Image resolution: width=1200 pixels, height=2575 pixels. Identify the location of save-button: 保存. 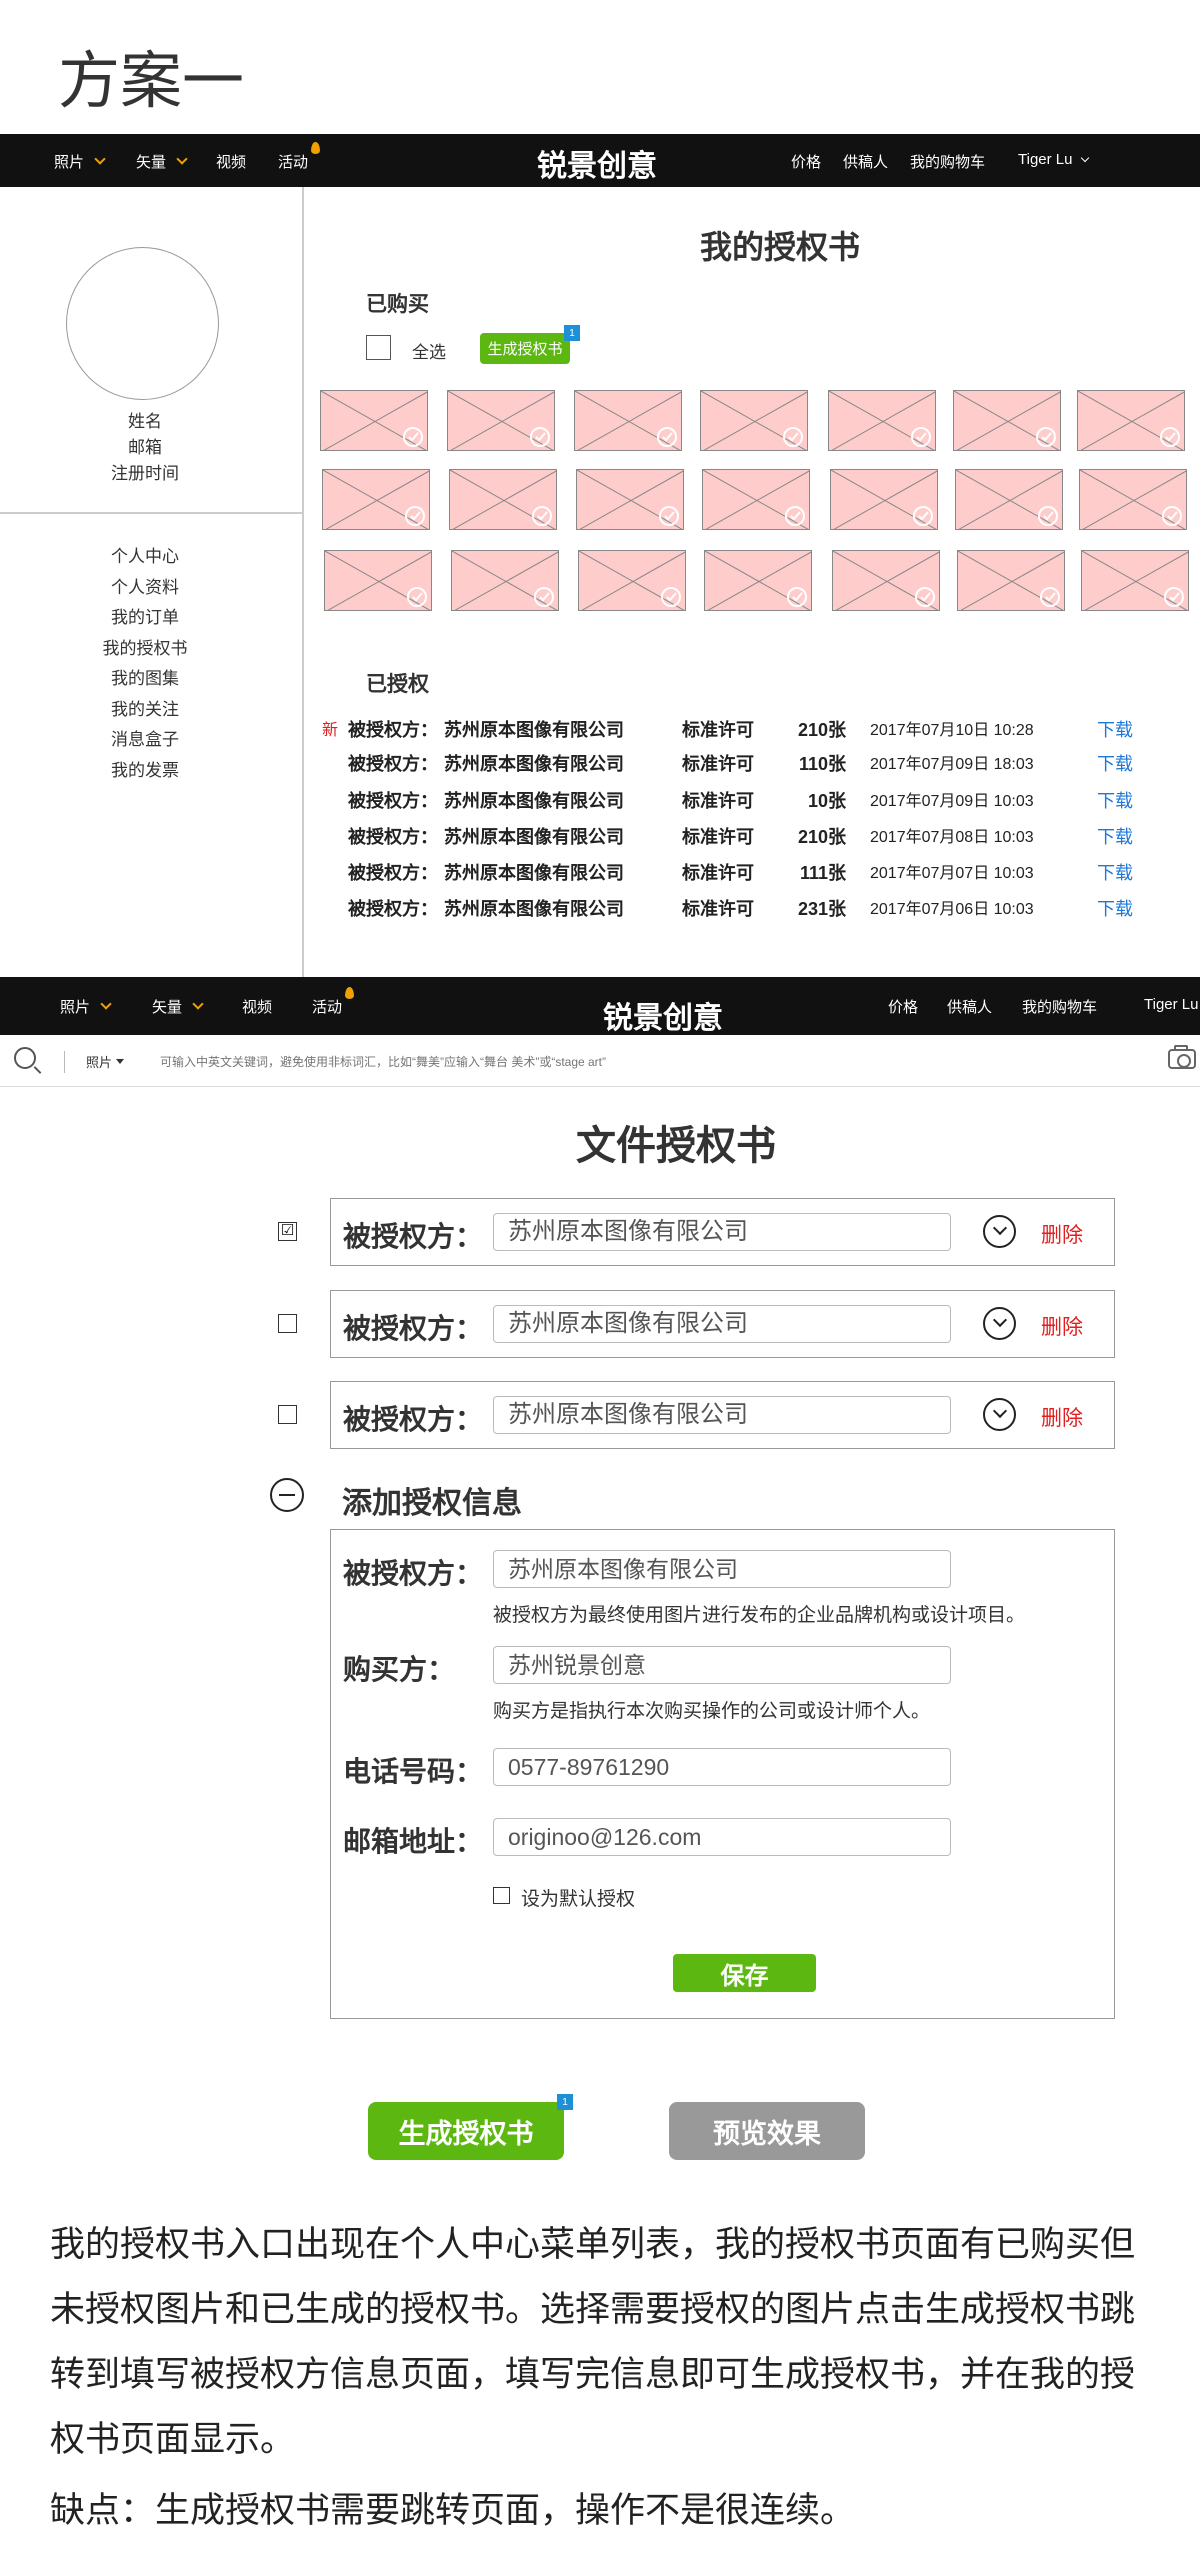
(744, 1973).